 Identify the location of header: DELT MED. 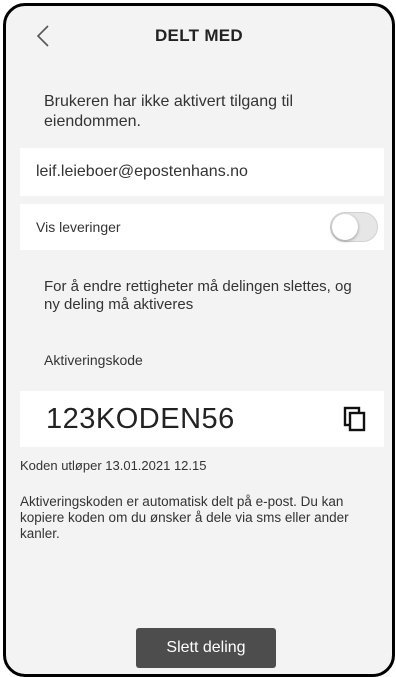
(199, 36).